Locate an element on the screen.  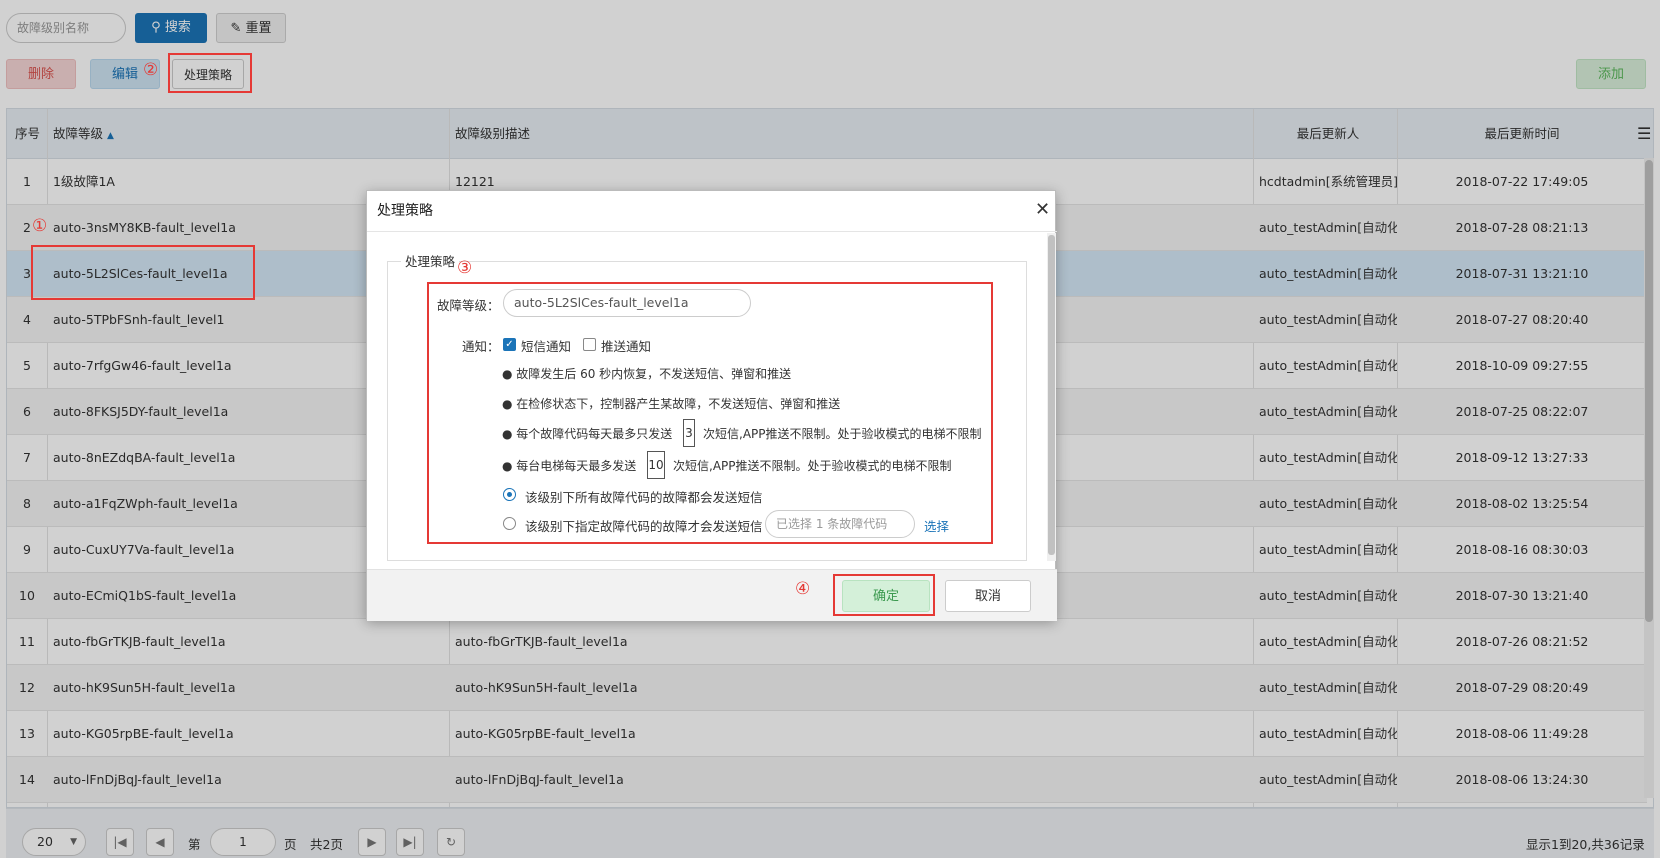
push-label: 推送通知 is located at coordinates (626, 346).